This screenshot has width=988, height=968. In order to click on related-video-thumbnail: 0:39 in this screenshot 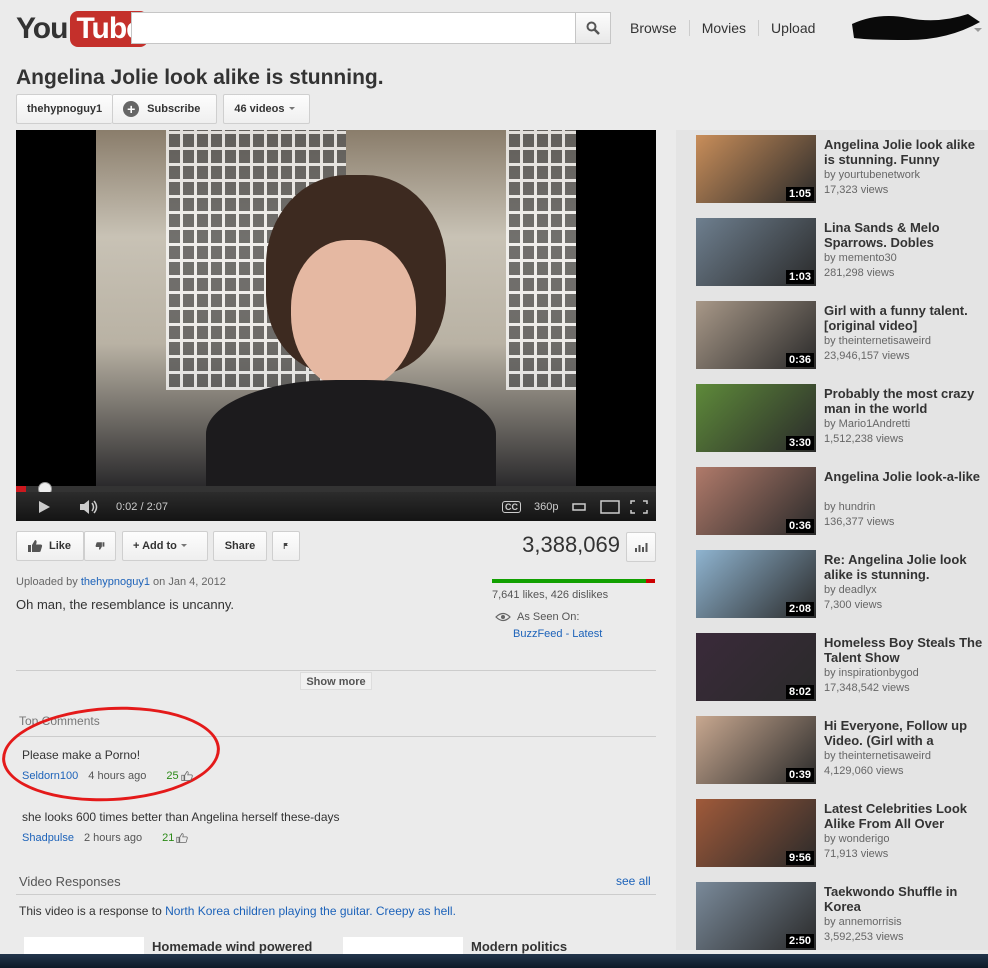, I will do `click(756, 750)`.